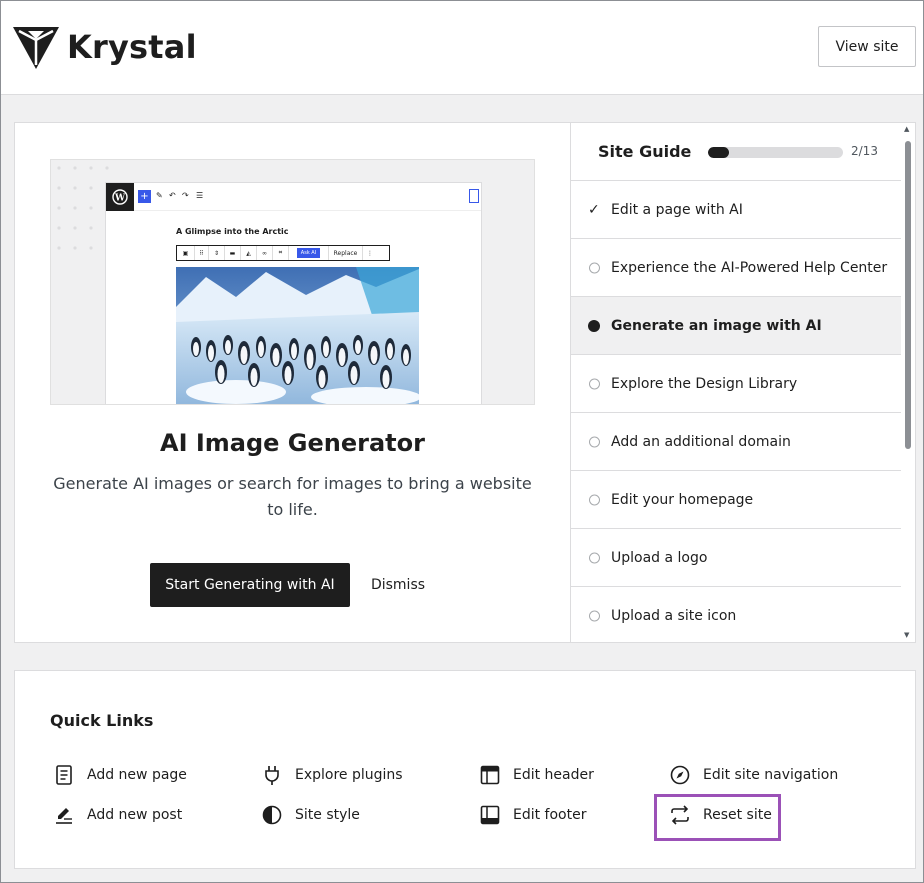 The image size is (924, 883). What do you see at coordinates (594, 209) in the screenshot?
I see `check-icon: ✓` at bounding box center [594, 209].